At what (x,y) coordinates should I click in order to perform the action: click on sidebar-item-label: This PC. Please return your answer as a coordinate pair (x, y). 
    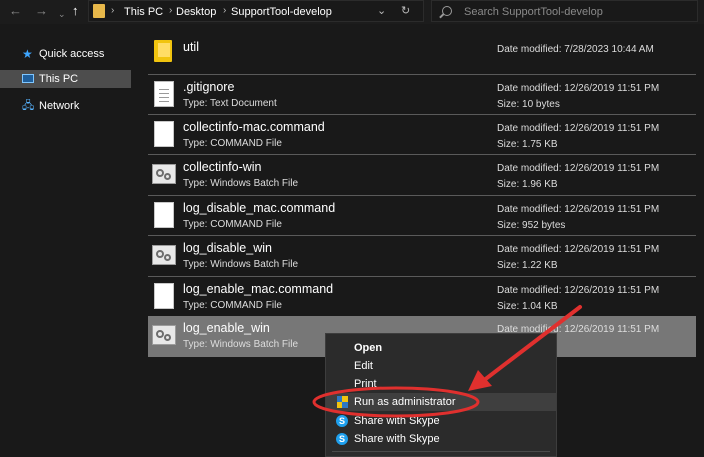
    Looking at the image, I should click on (59, 79).